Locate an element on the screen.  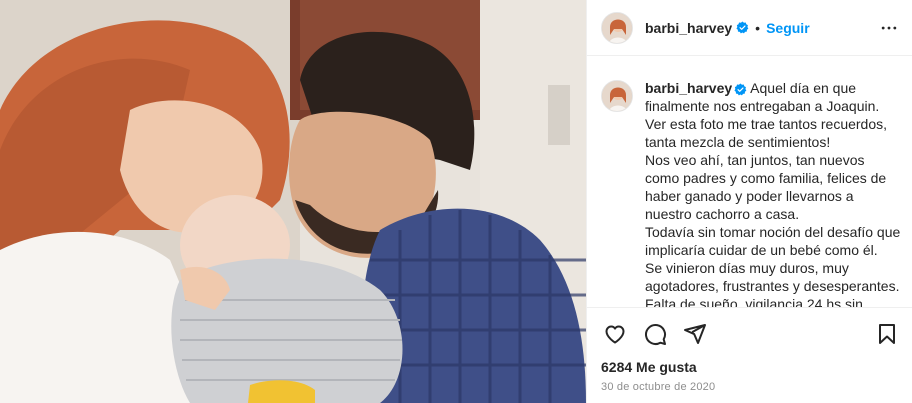
bookmark-icon is located at coordinates (887, 334).